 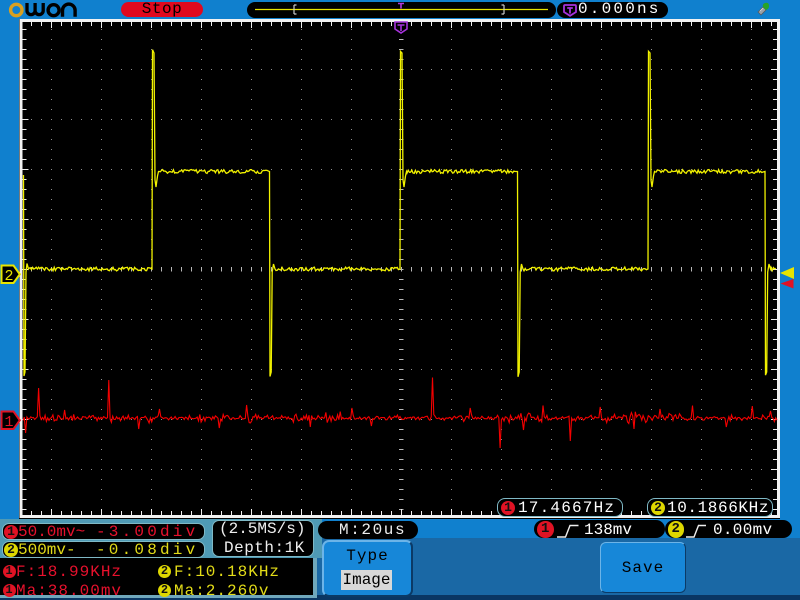 What do you see at coordinates (9, 422) in the screenshot?
I see `svg-text: 1` at bounding box center [9, 422].